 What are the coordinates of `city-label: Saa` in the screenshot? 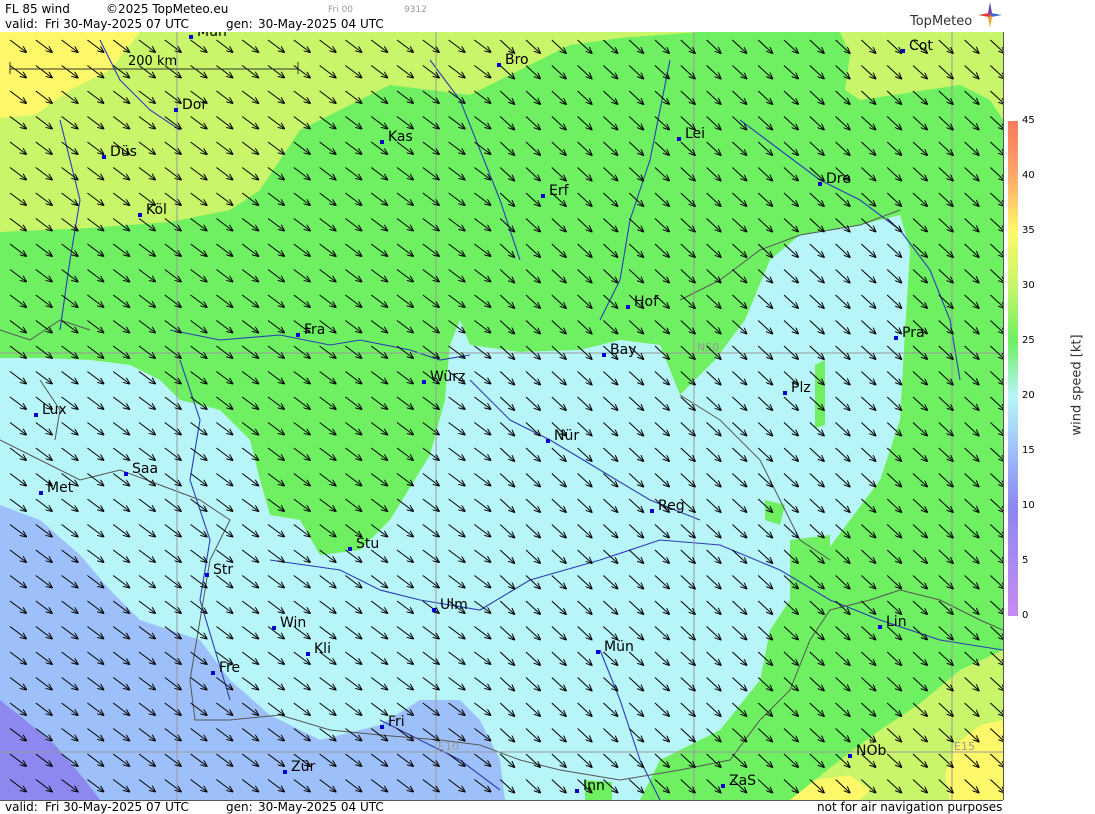 It's located at (145, 469).